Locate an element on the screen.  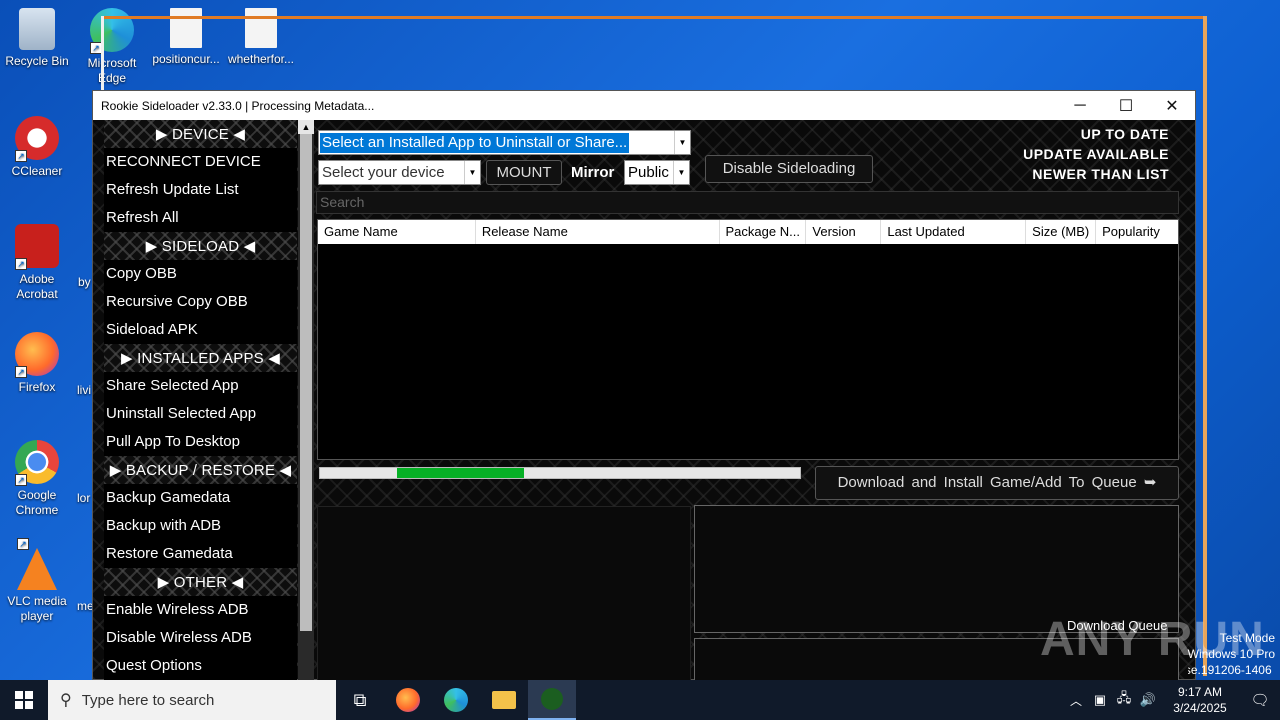
sidebar-header-label: OTHER is located at coordinates (200, 582).